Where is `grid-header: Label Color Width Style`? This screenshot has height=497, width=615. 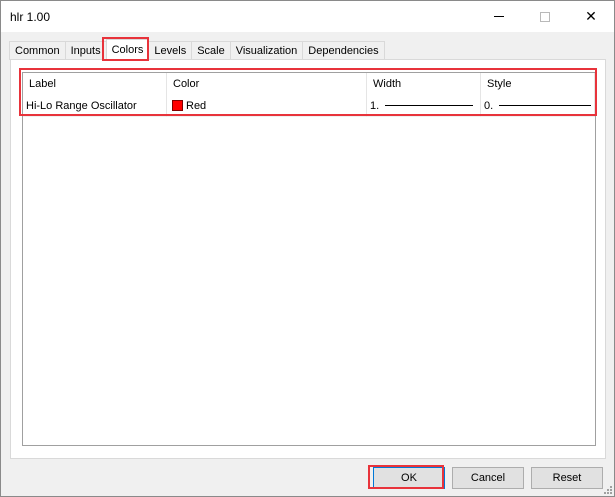 grid-header: Label Color Width Style is located at coordinates (309, 84).